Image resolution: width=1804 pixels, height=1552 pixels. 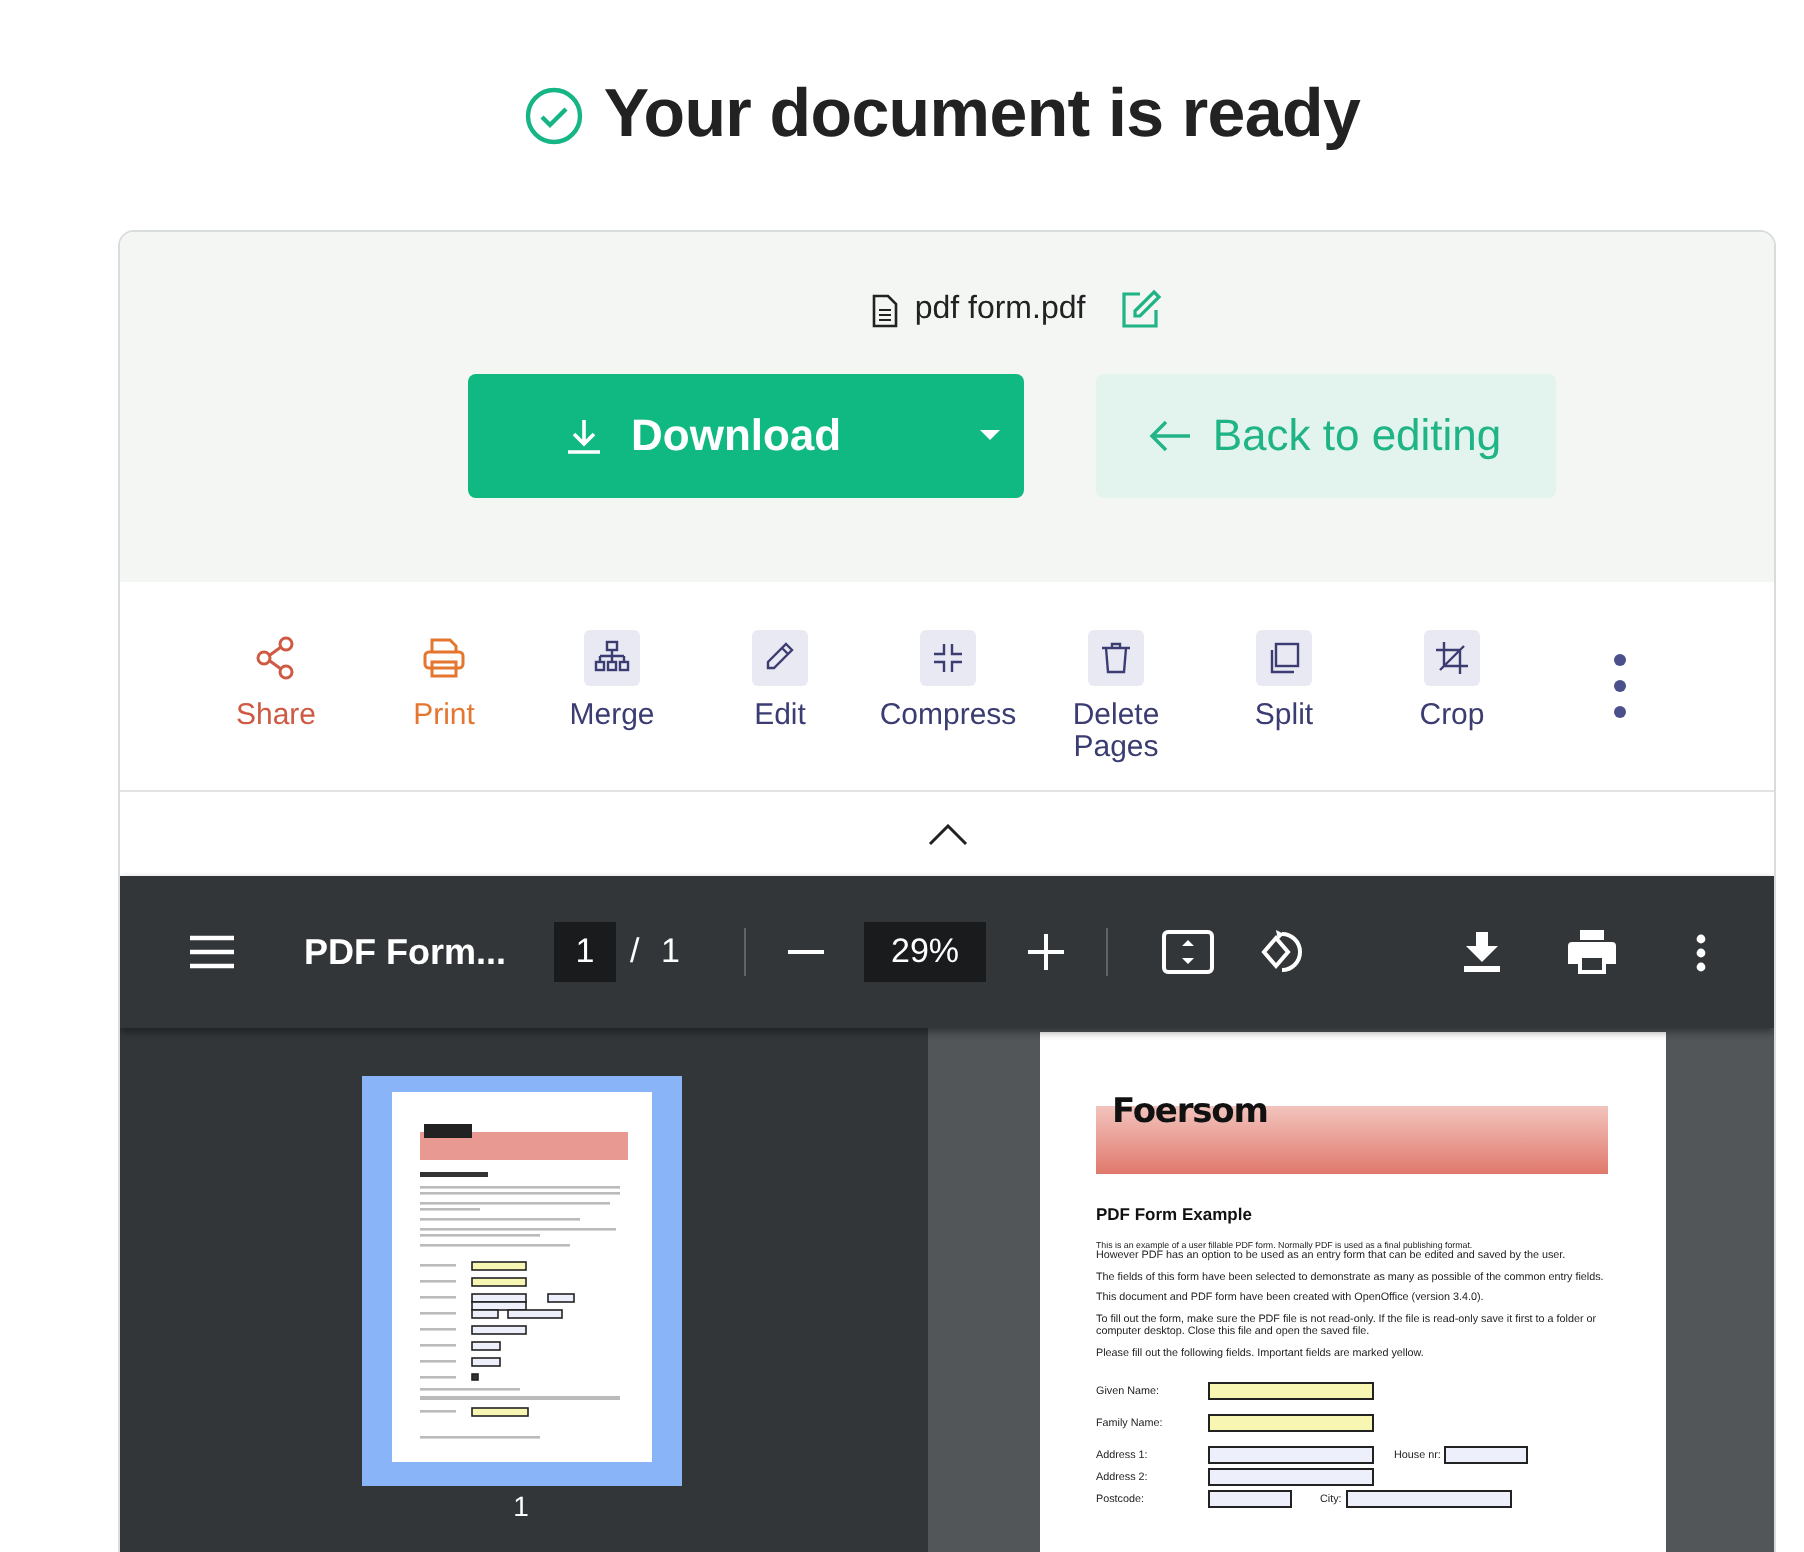 I want to click on zoom-field: 29%, so click(x=925, y=952).